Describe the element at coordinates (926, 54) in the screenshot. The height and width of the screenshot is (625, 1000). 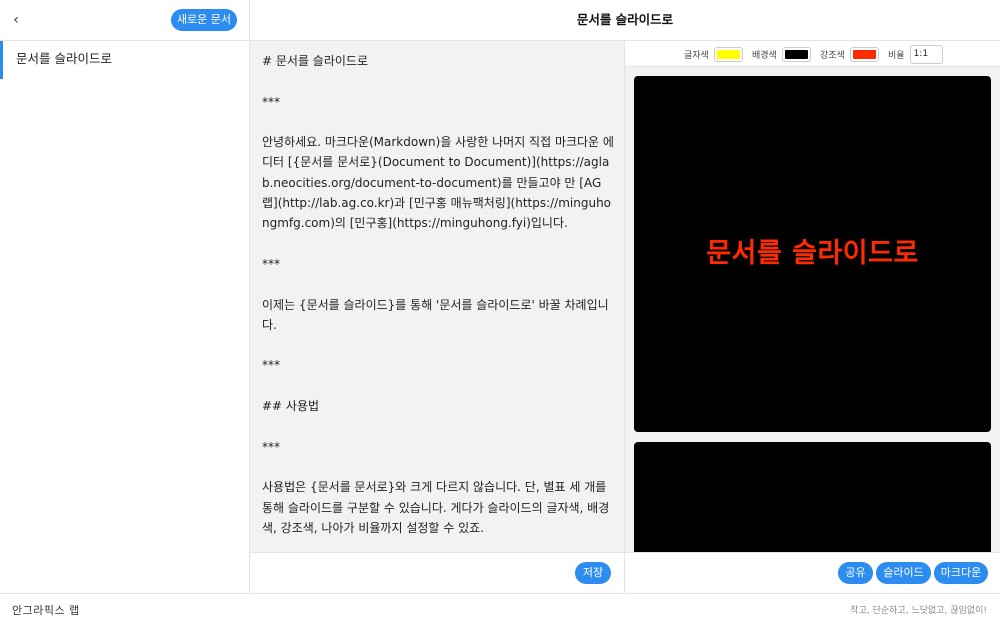
I see `ratio-input: 1:1` at that location.